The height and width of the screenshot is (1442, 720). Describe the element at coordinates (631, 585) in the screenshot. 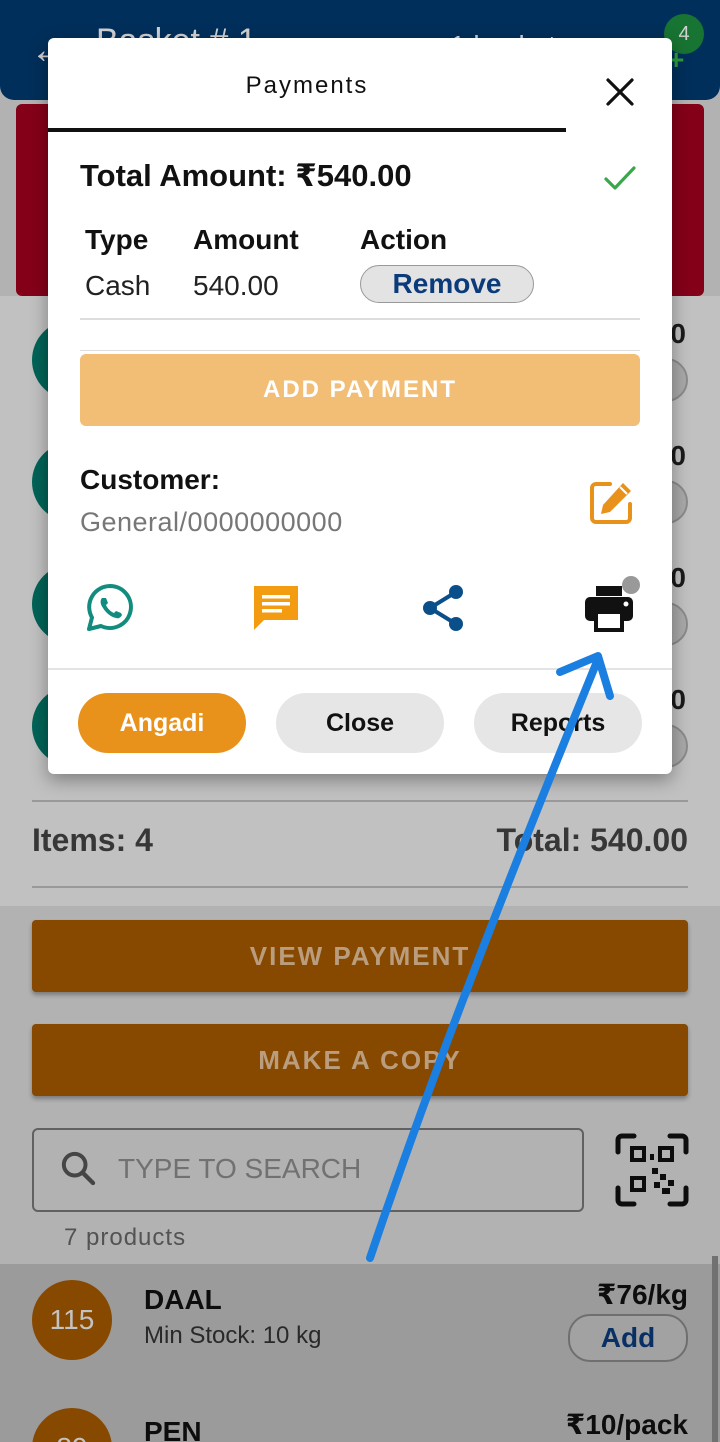

I see `print-status-dot` at that location.